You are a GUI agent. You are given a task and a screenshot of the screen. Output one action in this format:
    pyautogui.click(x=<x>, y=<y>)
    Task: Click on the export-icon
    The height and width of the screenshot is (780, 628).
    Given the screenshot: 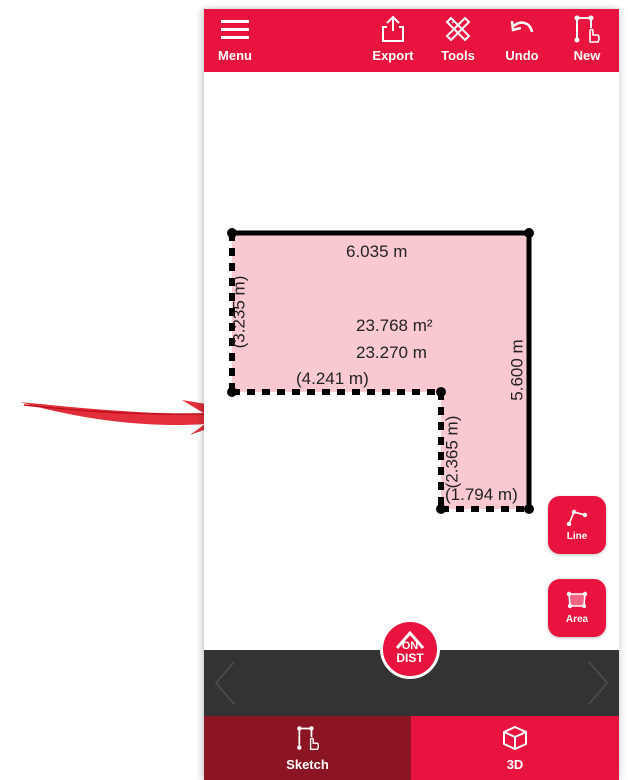 What is the action you would take?
    pyautogui.click(x=393, y=28)
    